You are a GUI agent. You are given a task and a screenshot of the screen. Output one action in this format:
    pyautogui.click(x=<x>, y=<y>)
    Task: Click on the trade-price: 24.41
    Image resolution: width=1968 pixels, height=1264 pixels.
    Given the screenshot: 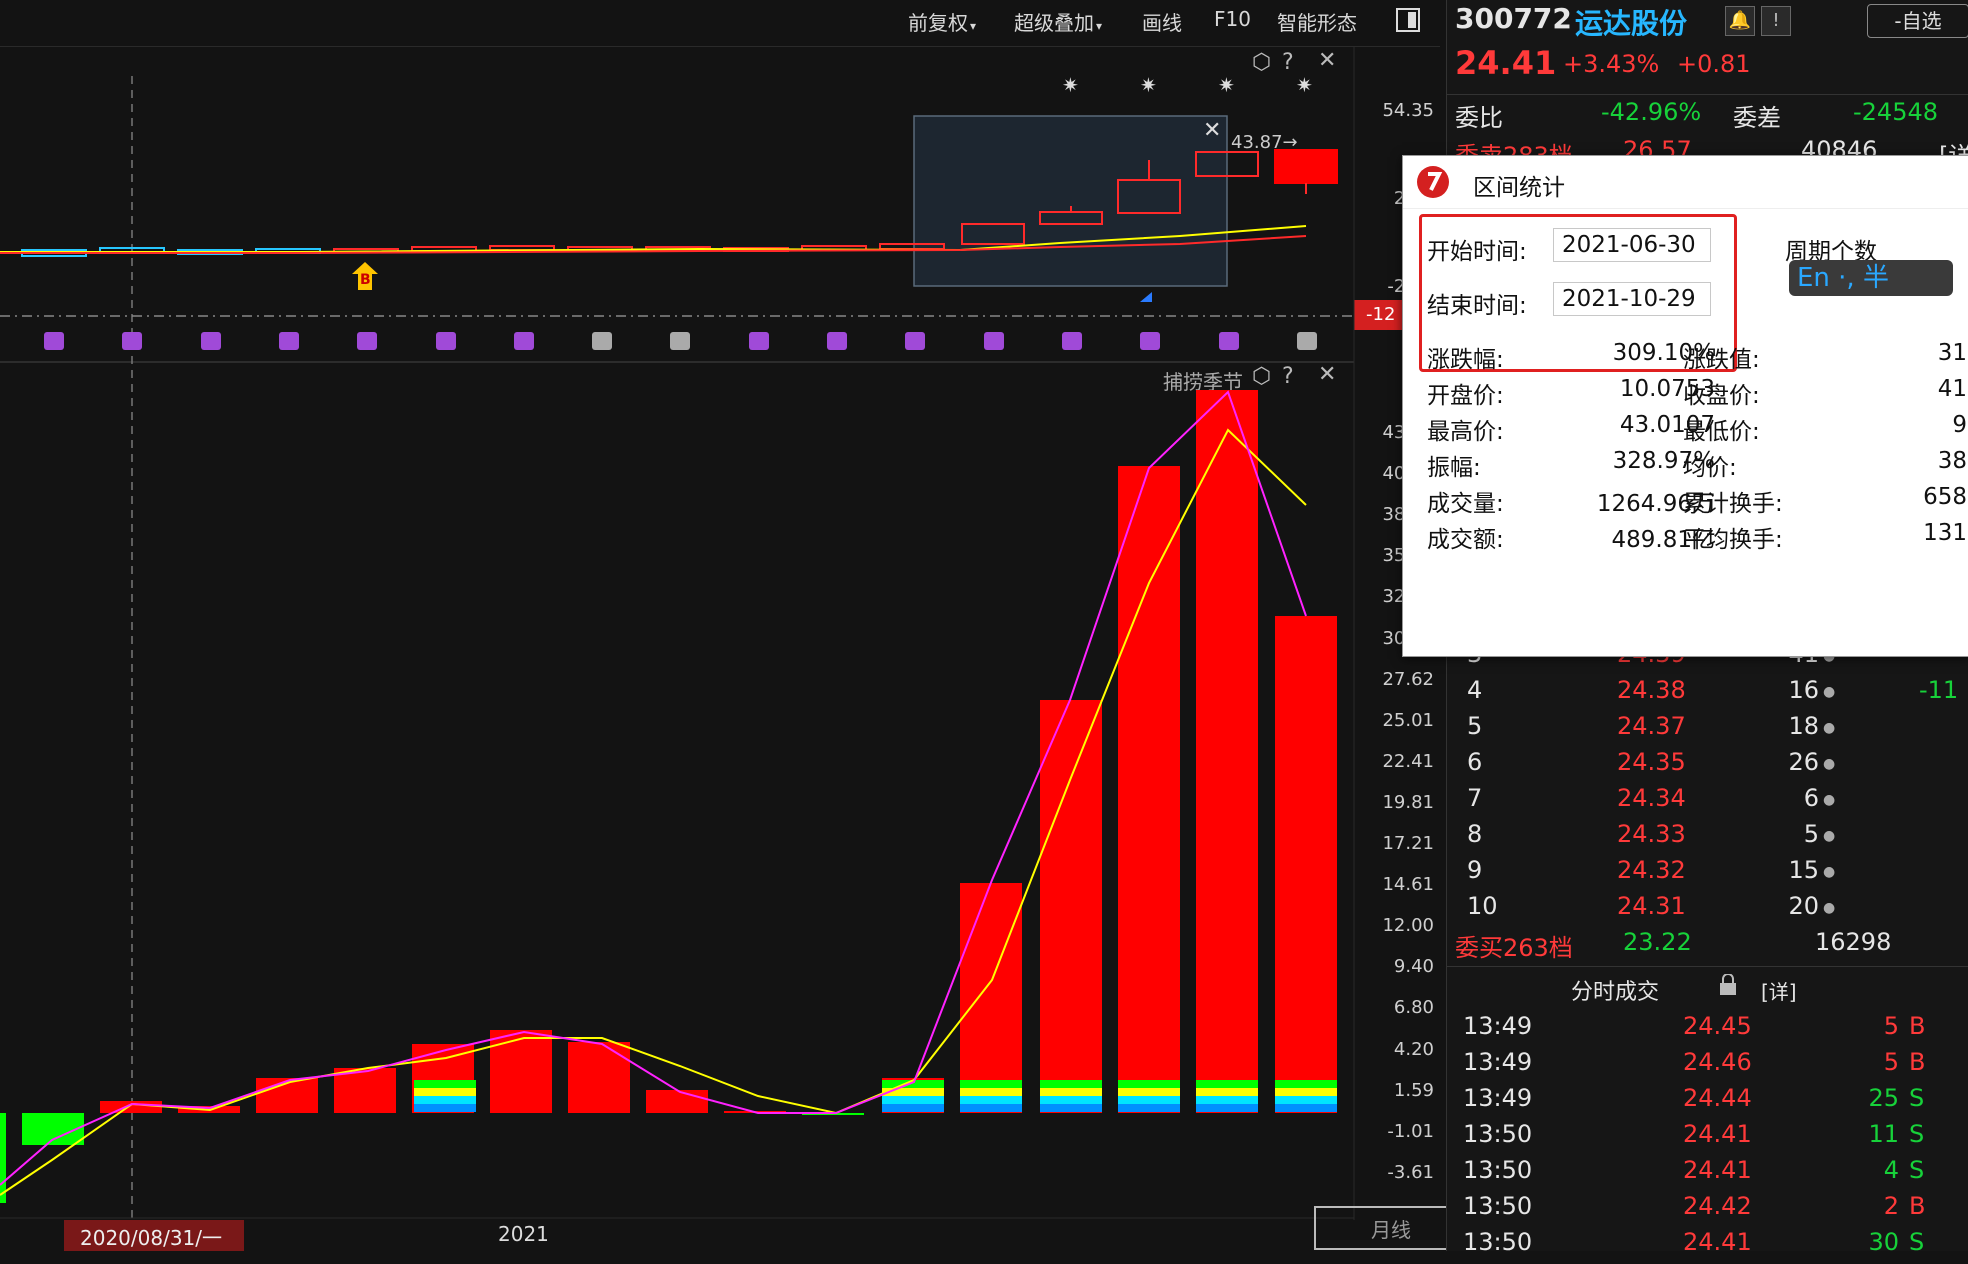 What is the action you would take?
    pyautogui.click(x=1717, y=1134)
    